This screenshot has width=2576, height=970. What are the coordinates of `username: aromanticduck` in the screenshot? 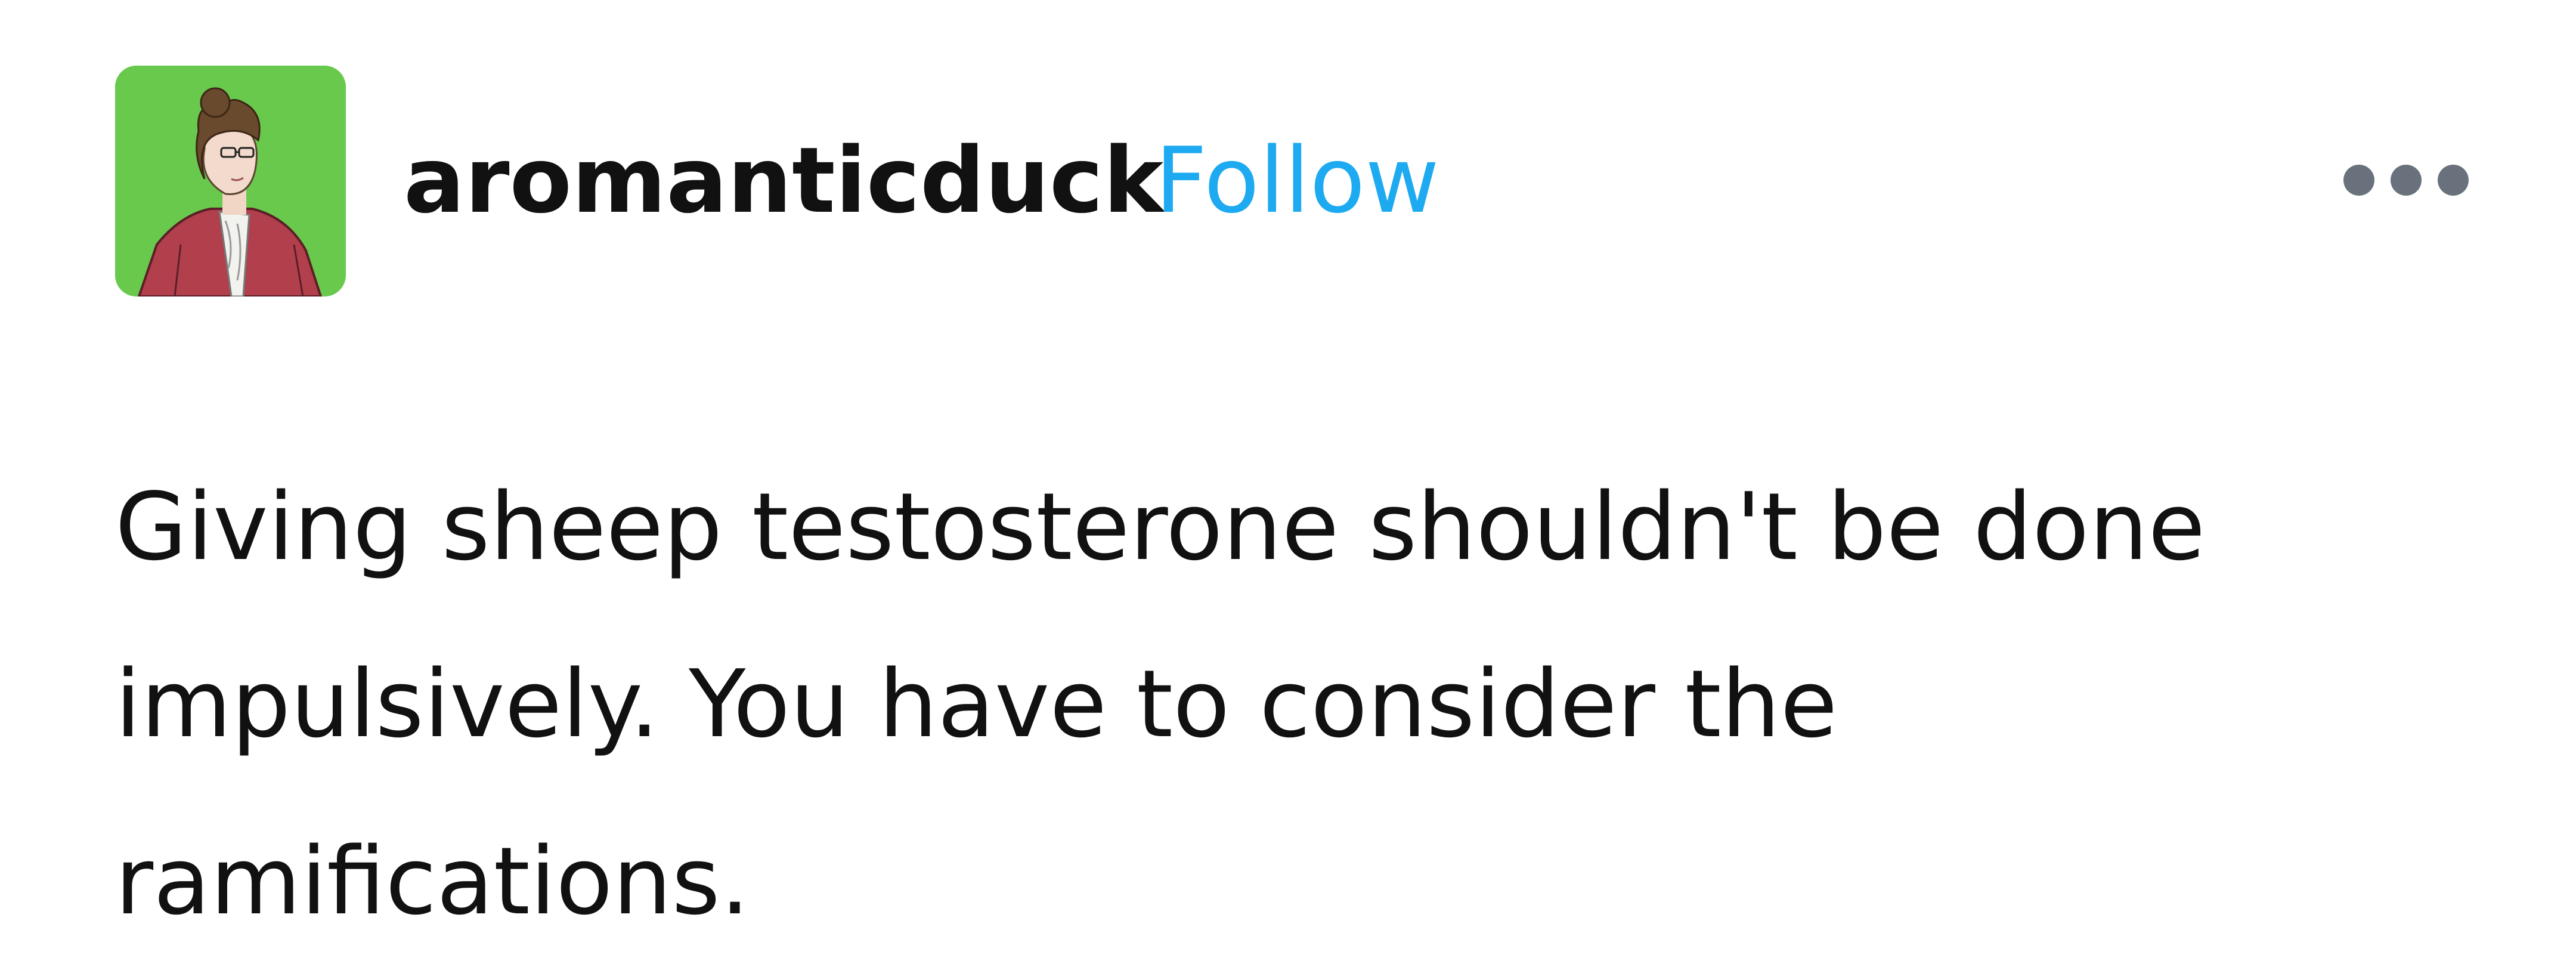 It's located at (784, 181).